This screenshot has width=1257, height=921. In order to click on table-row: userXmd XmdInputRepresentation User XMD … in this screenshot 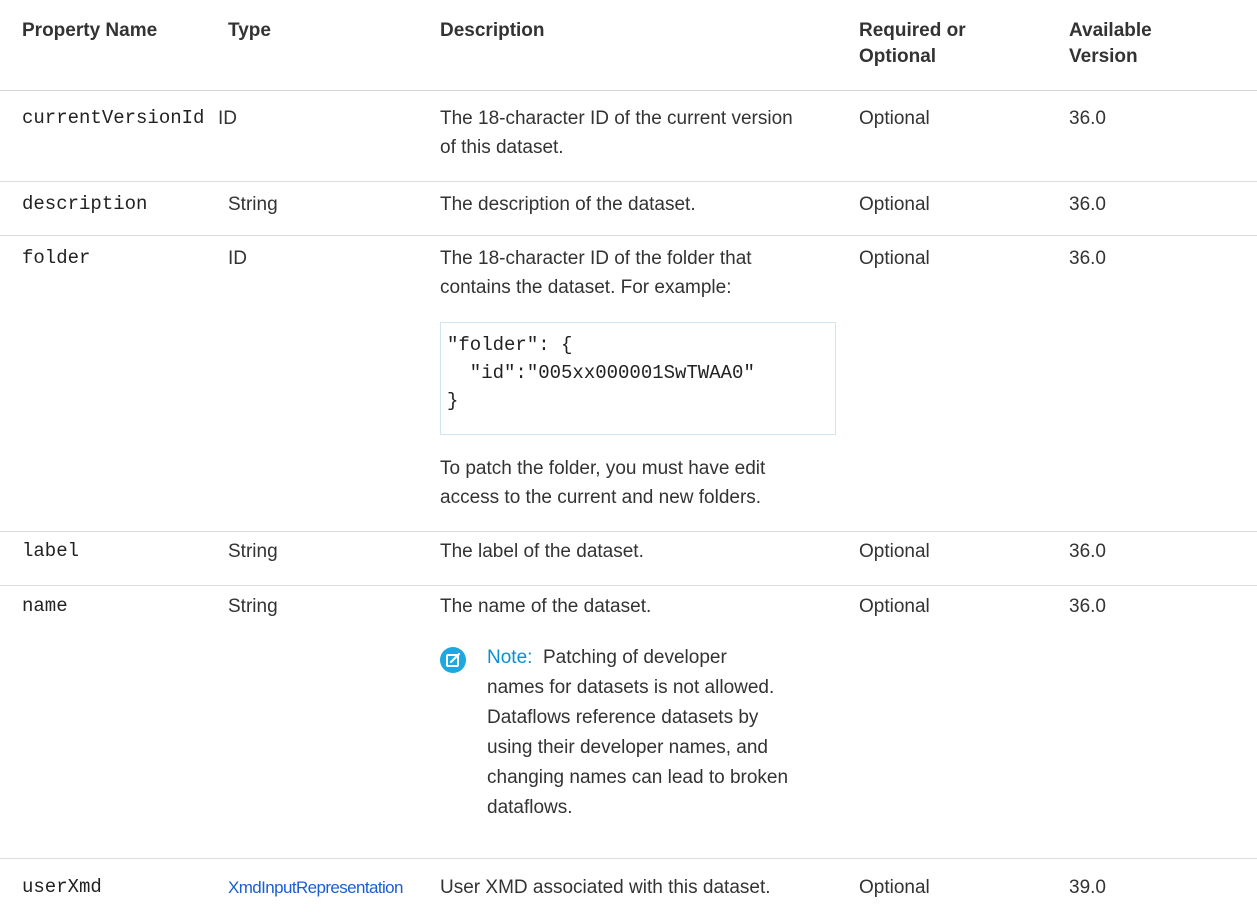, I will do `click(628, 889)`.